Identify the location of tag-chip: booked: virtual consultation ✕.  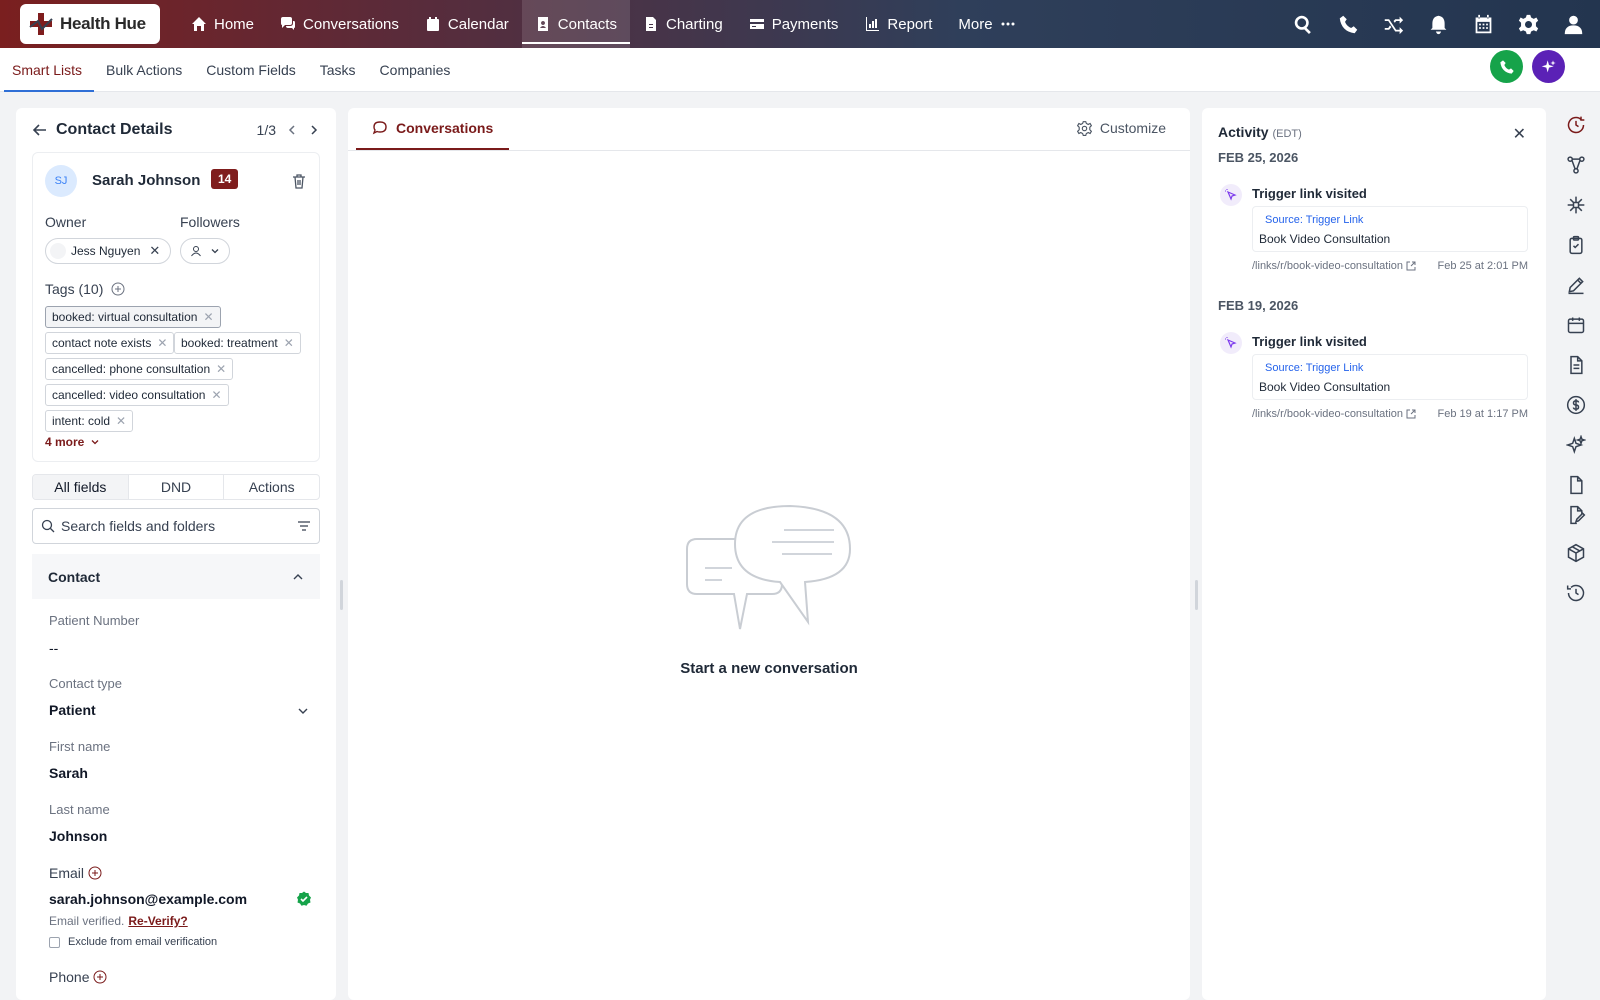
(133, 317).